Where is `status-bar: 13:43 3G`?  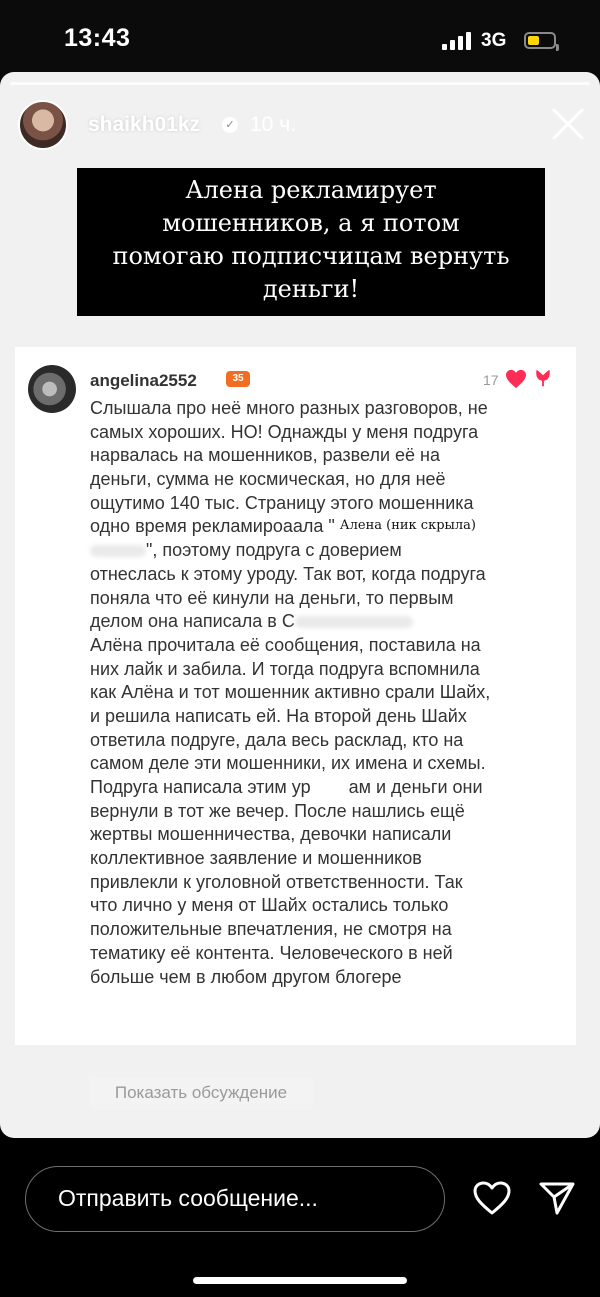
status-bar: 13:43 3G is located at coordinates (300, 40).